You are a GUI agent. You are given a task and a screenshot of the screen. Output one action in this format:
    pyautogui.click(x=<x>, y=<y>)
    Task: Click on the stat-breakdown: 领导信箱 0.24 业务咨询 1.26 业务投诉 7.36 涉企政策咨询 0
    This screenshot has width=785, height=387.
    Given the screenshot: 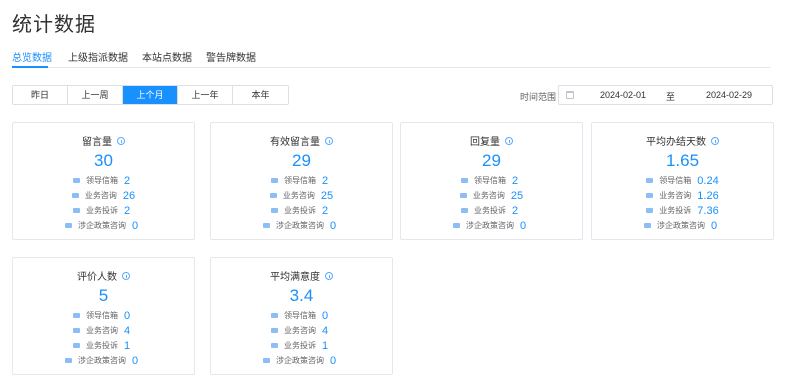 What is the action you would take?
    pyautogui.click(x=682, y=203)
    